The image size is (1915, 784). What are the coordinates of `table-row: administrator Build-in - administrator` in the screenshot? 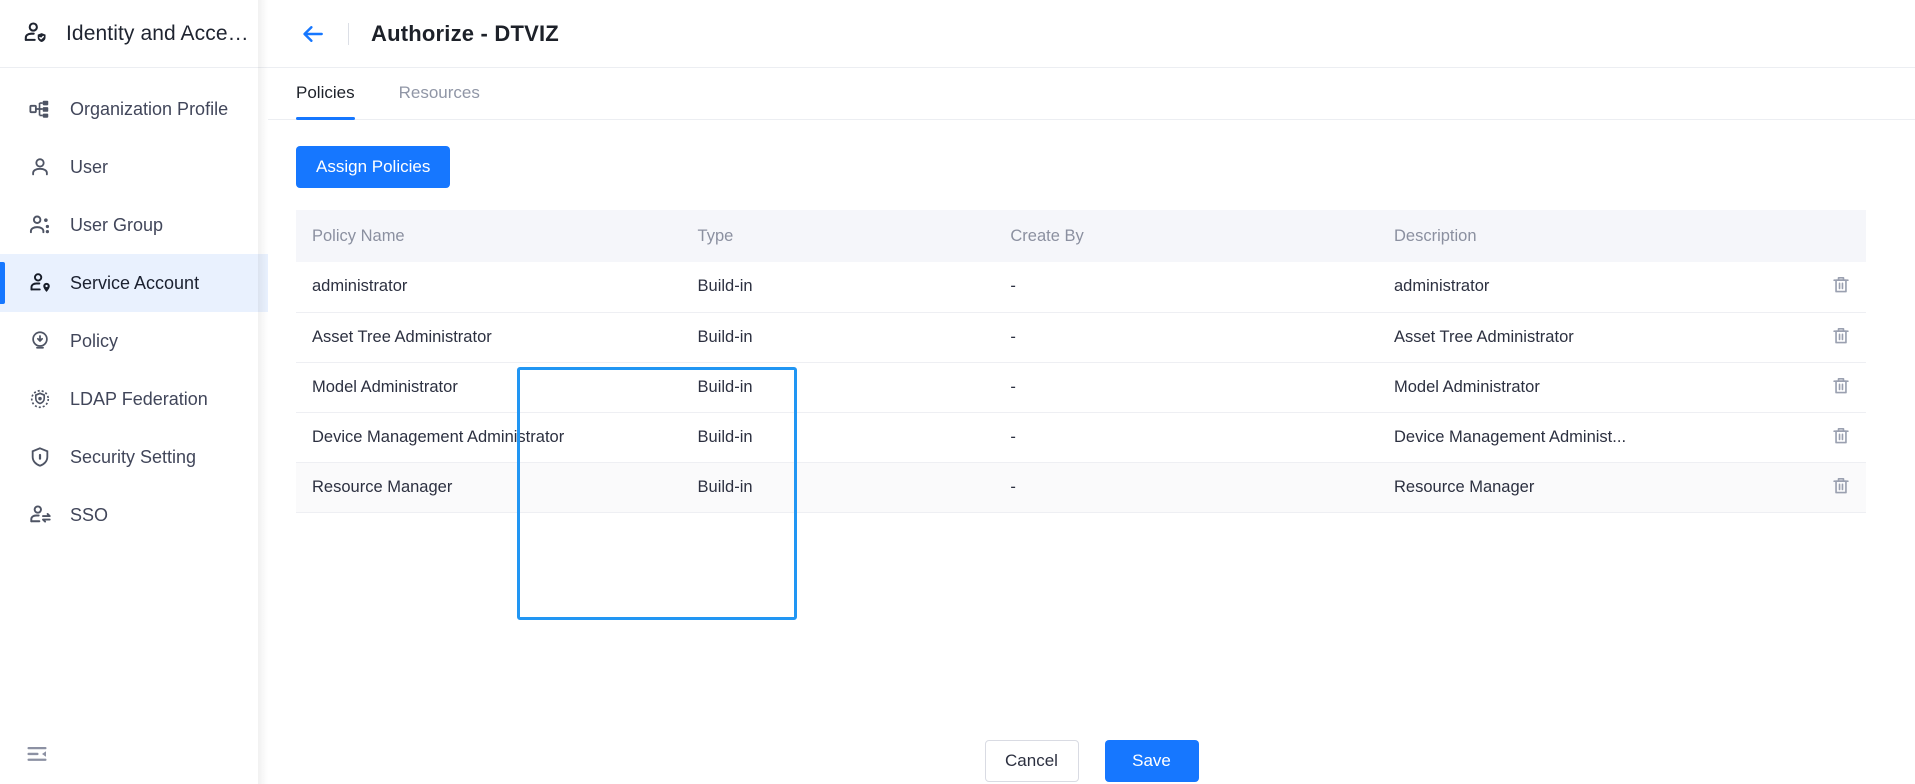 It's located at (1081, 287).